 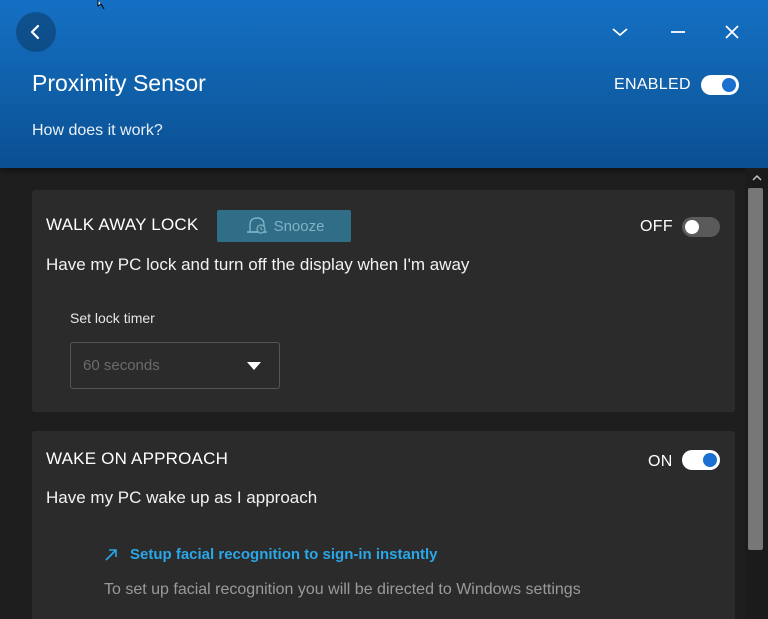 I want to click on chevron-down-icon, so click(x=620, y=32).